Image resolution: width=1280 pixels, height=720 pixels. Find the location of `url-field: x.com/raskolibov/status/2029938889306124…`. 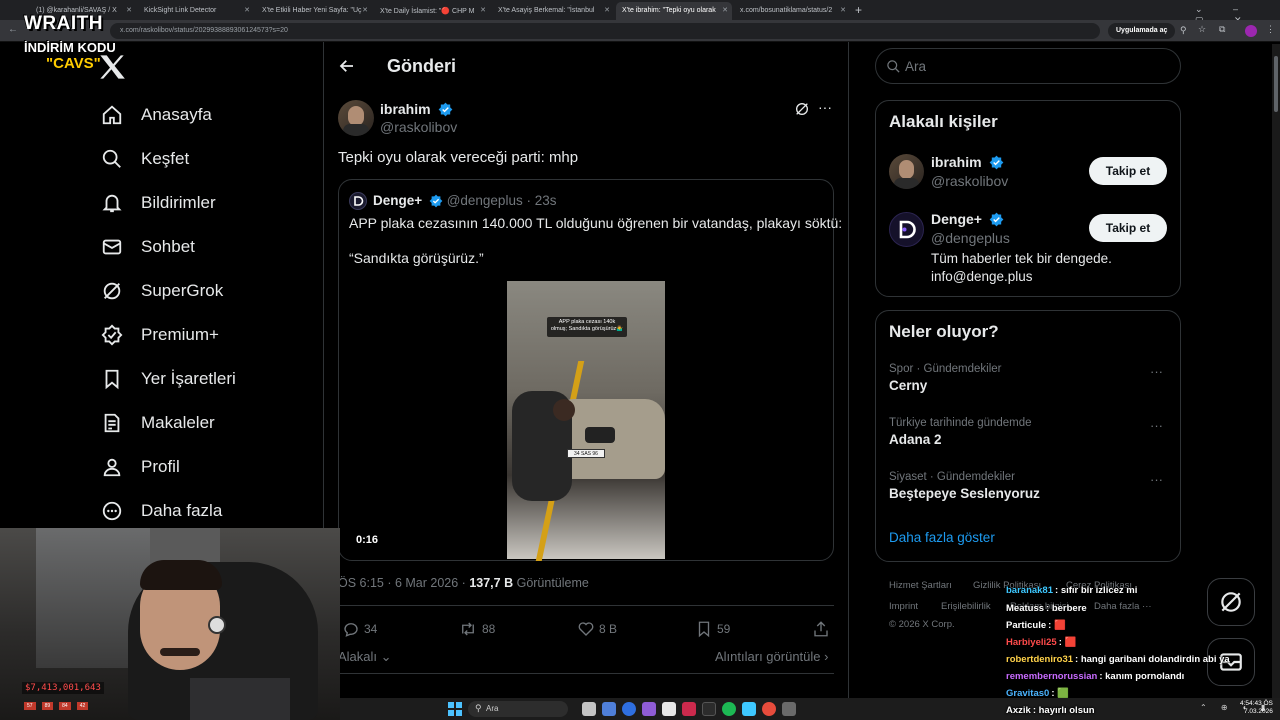

url-field: x.com/raskolibov/status/2029938889306124… is located at coordinates (605, 31).